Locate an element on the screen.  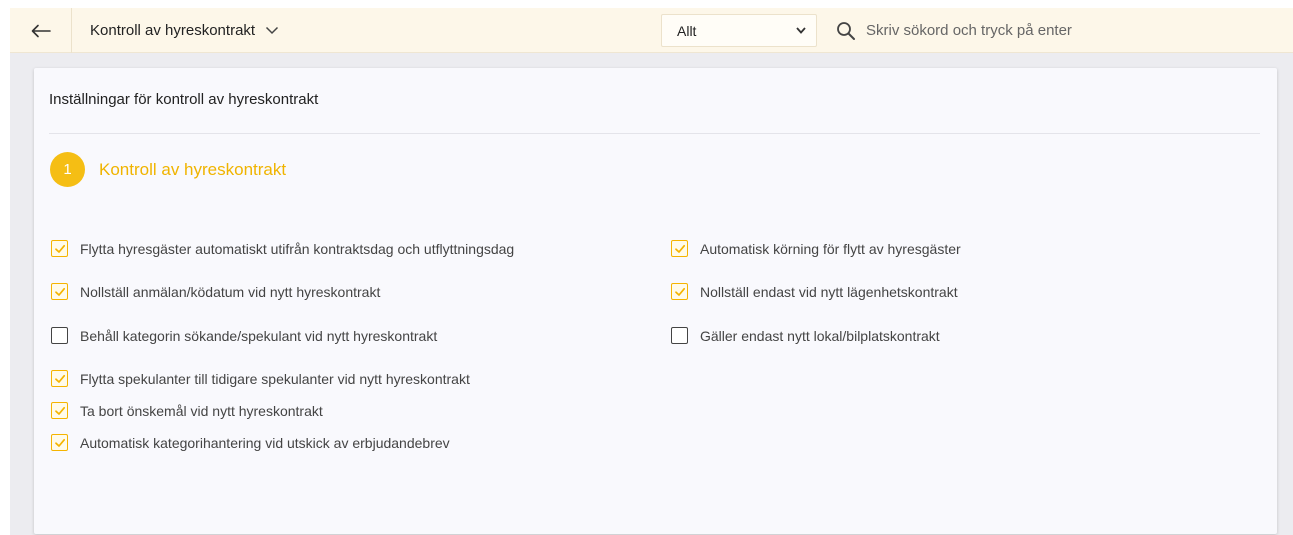
search-icon is located at coordinates (846, 30).